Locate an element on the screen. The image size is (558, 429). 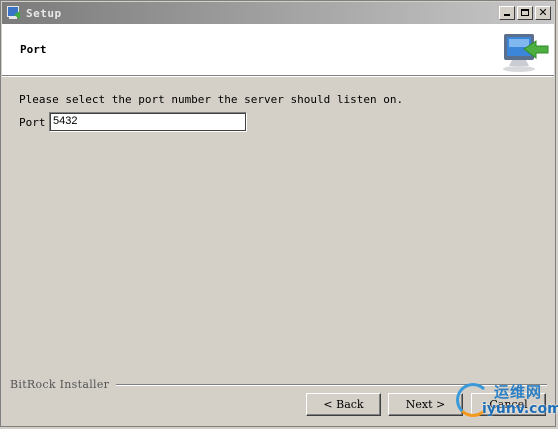
minimize-icon is located at coordinates (507, 13).